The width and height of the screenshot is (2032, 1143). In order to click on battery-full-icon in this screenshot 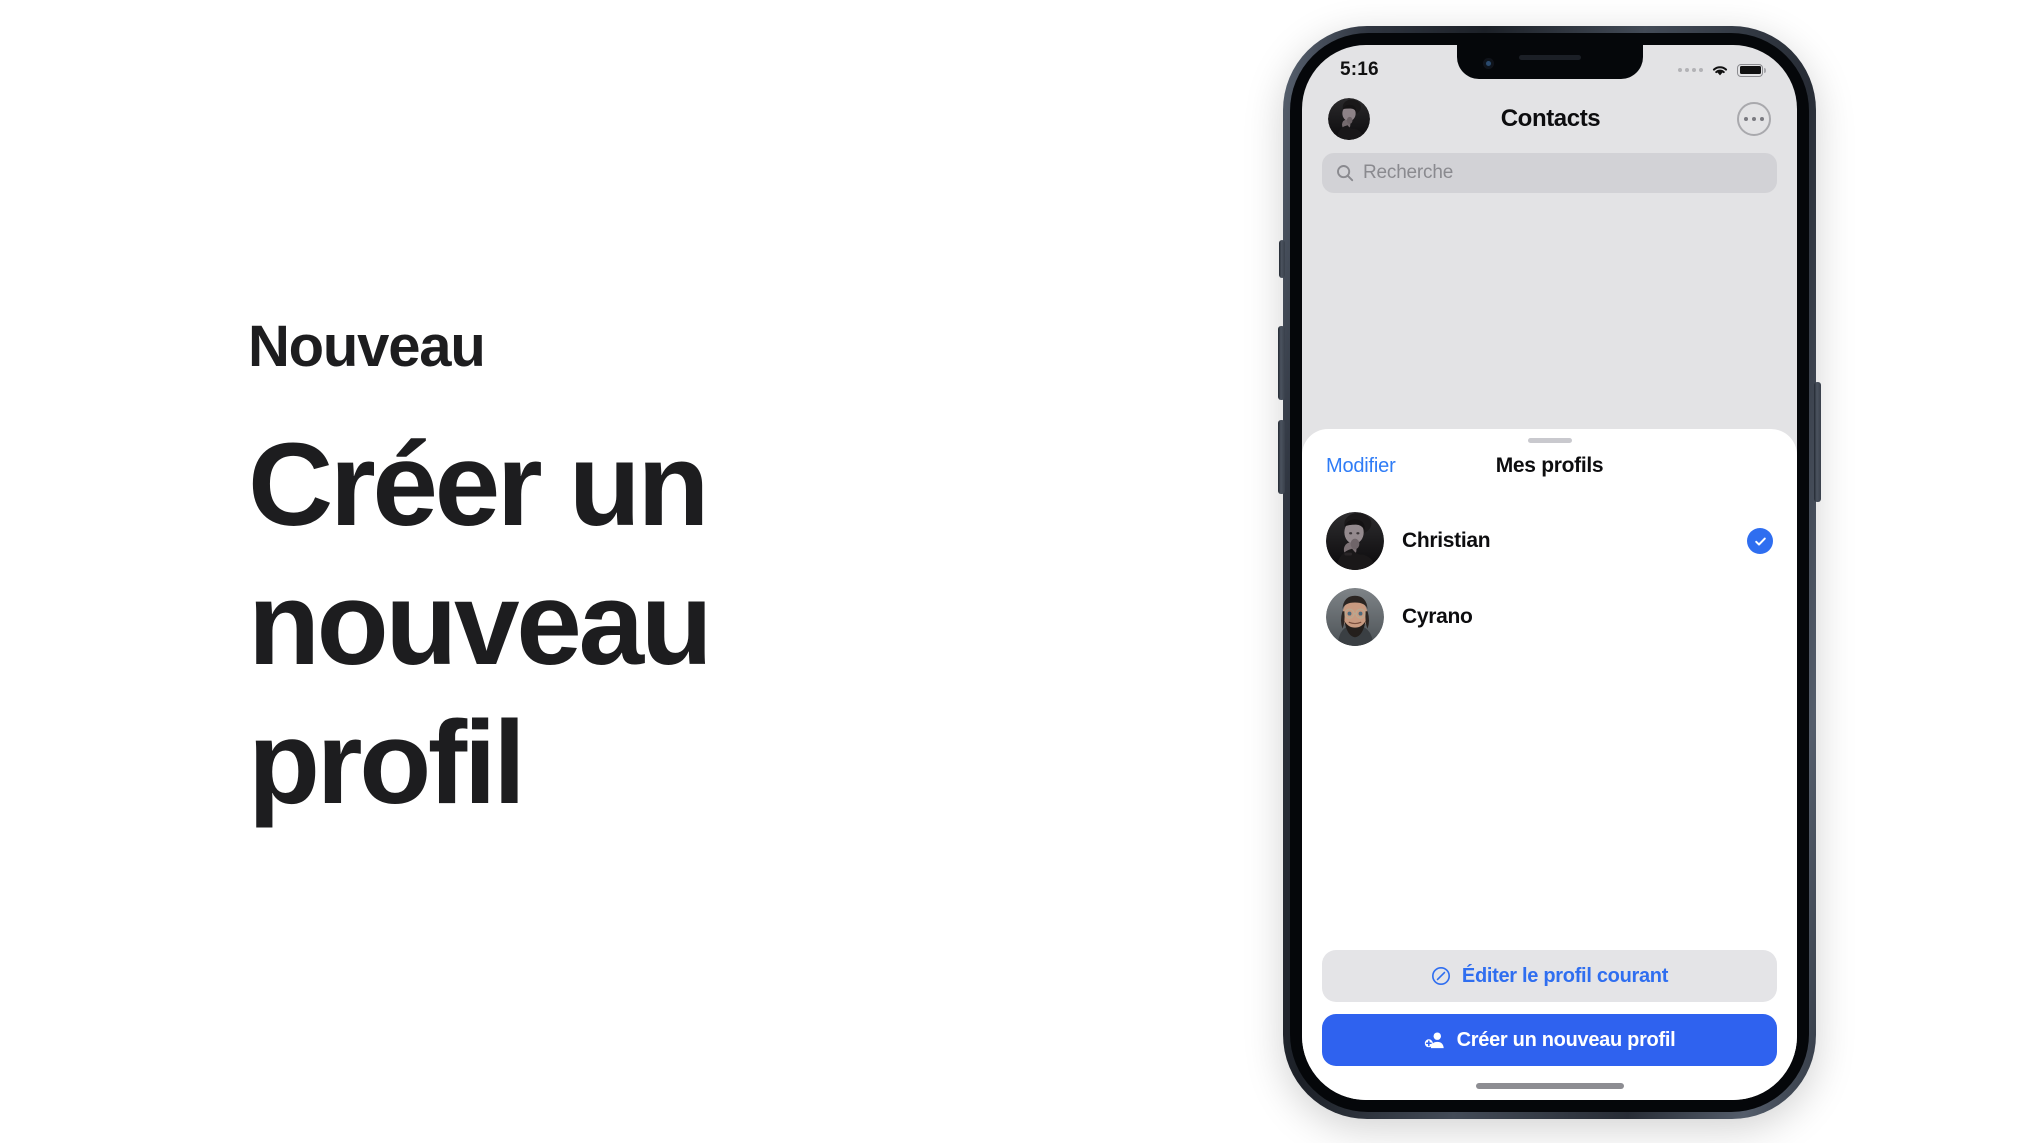, I will do `click(1751, 70)`.